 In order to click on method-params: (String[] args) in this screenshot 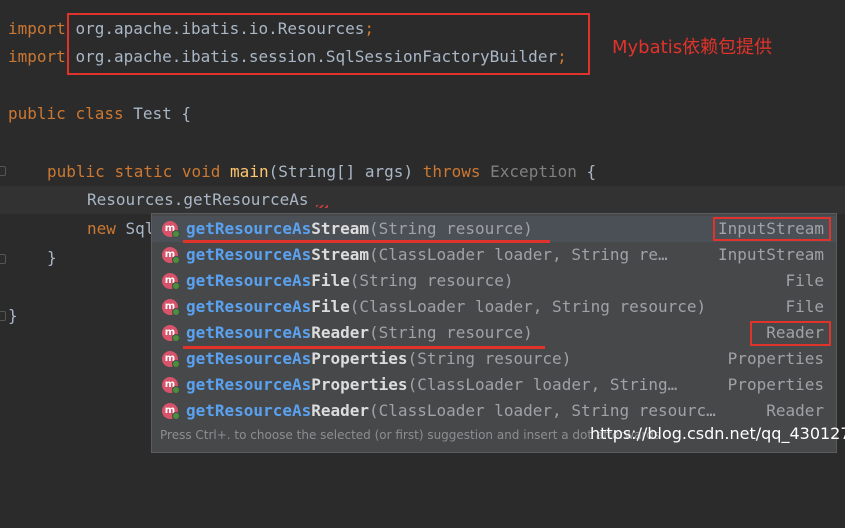, I will do `click(341, 171)`.